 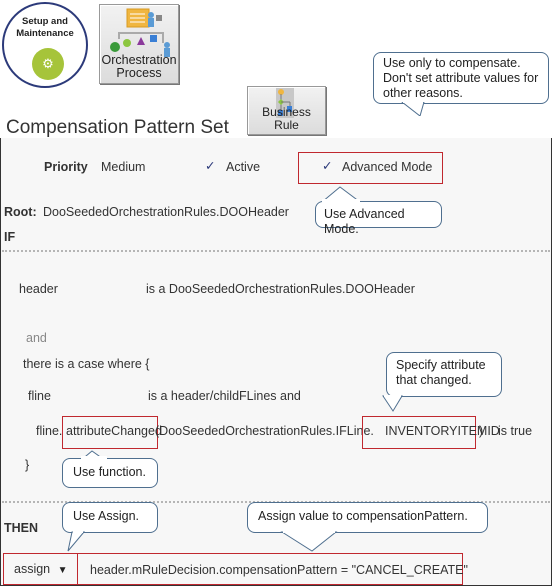 I want to click on callout-specify-tail, so click(x=392, y=403).